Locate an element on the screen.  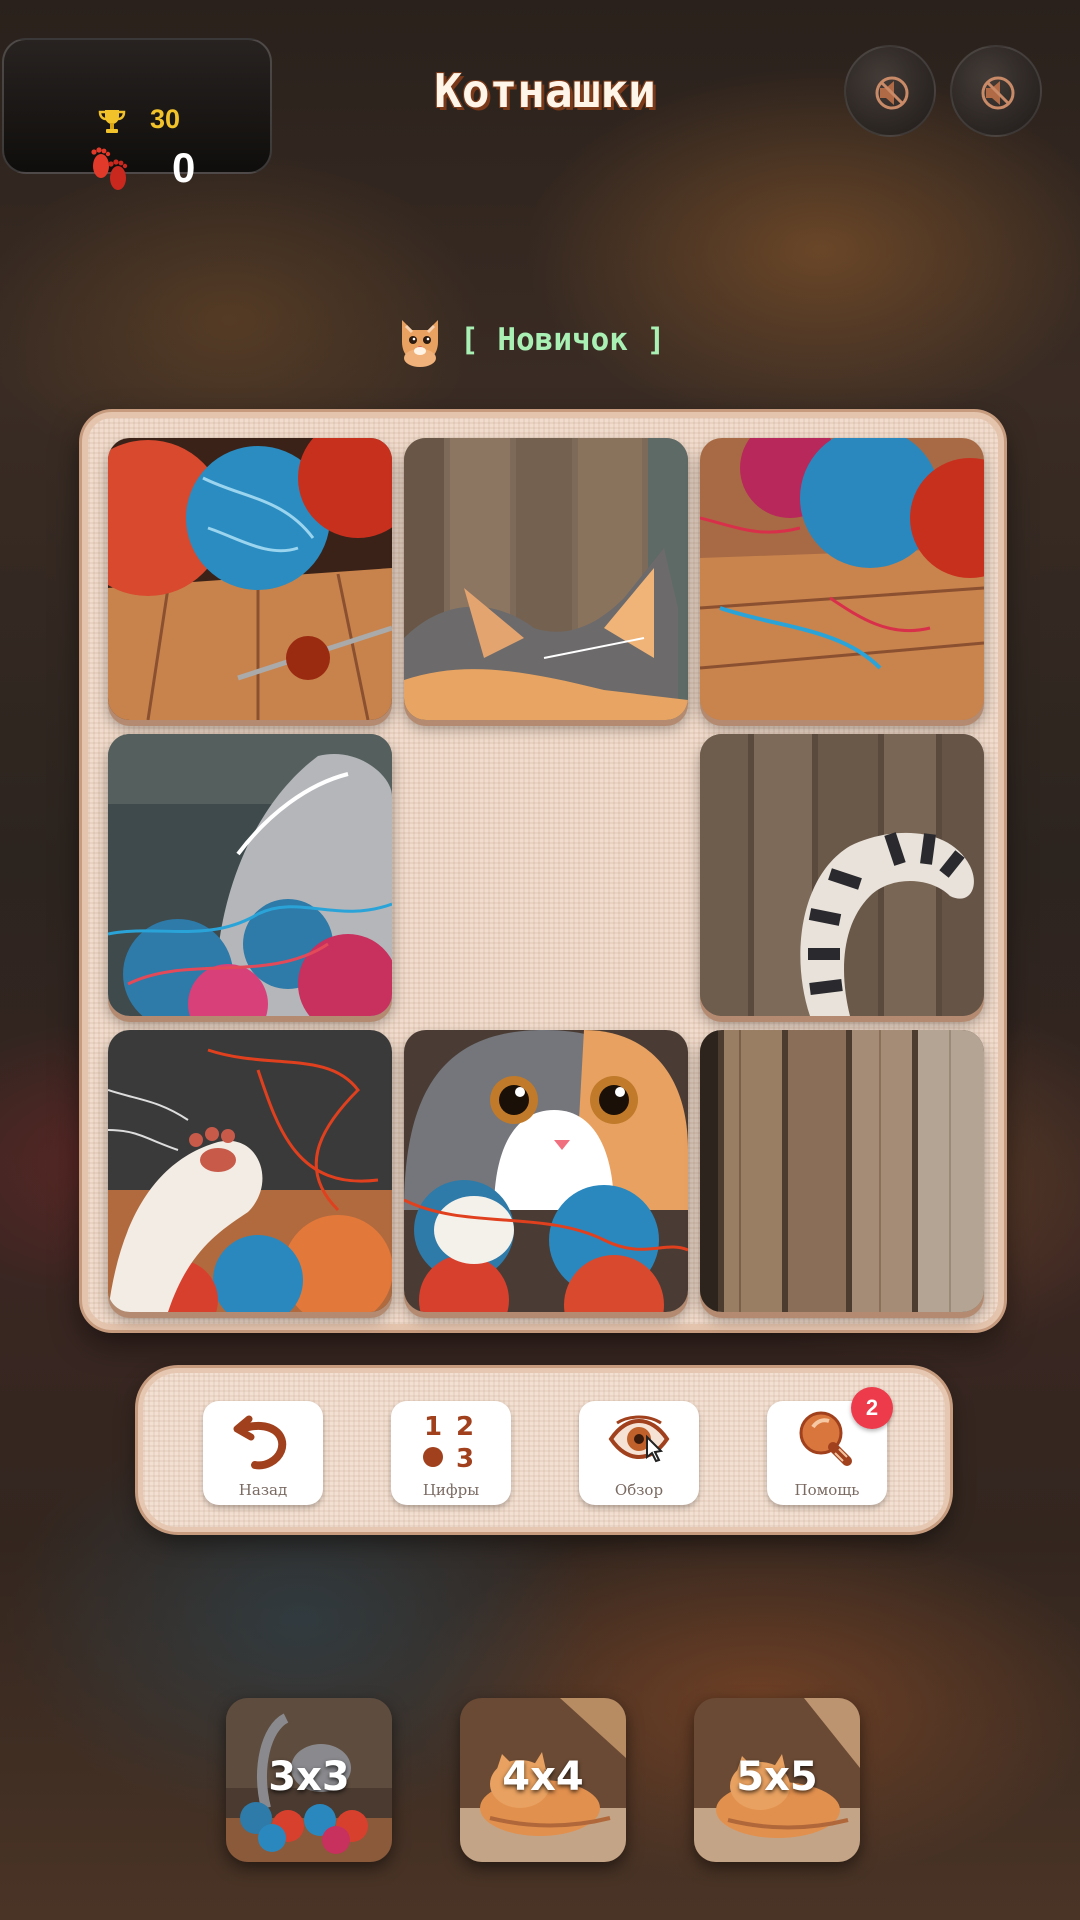
hint-button: Помощь 2 is located at coordinates (830, 1446).